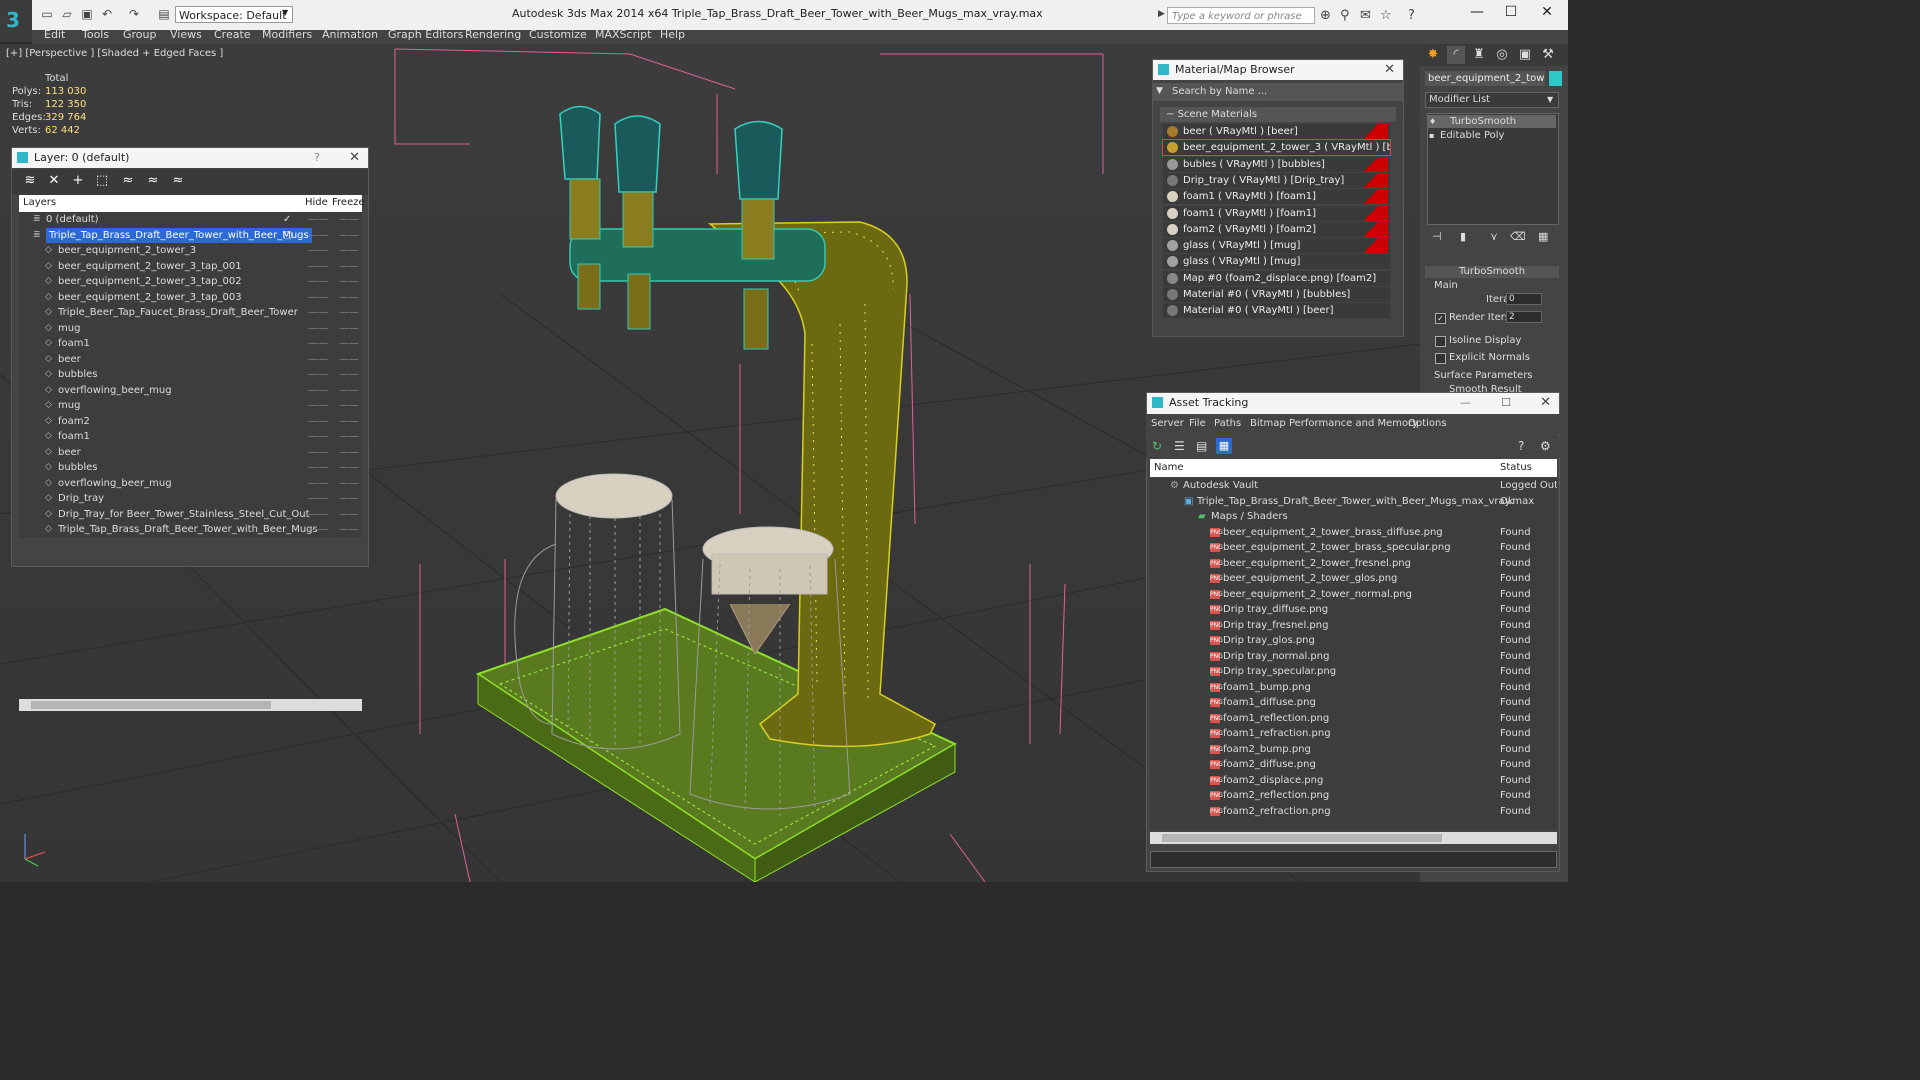 Image resolution: width=1920 pixels, height=1080 pixels. Describe the element at coordinates (1545, 446) in the screenshot. I see `settings-icon: ⚙` at that location.